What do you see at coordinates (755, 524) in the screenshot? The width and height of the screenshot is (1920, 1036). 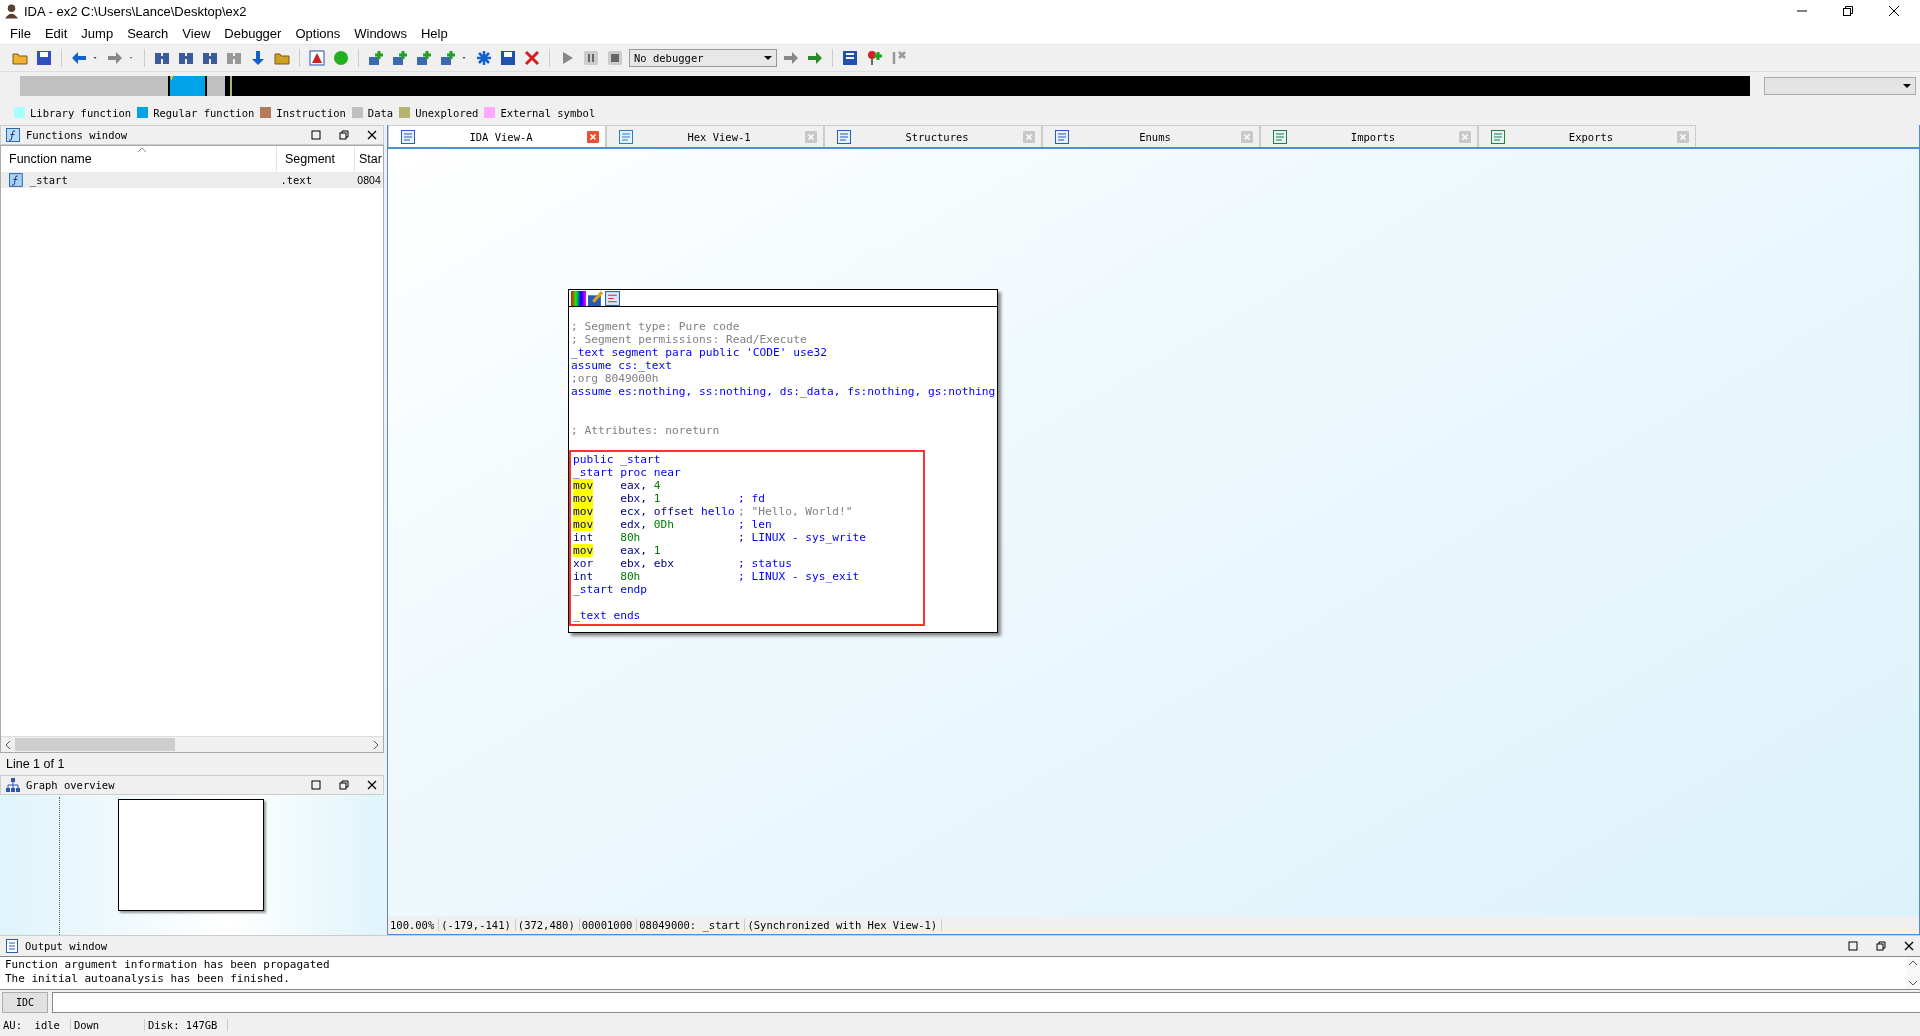 I see `code-comment: ; len` at bounding box center [755, 524].